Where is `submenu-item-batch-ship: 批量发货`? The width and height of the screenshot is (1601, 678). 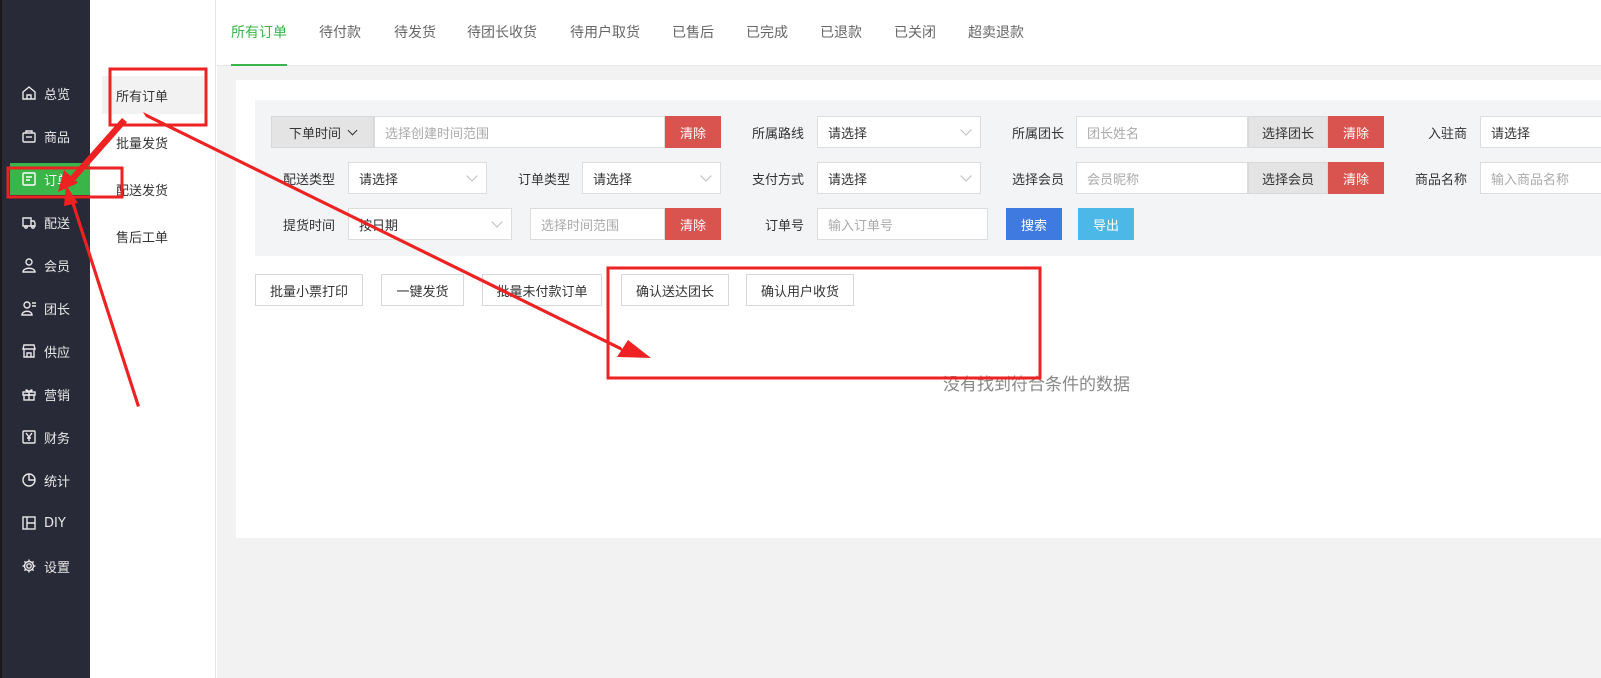 submenu-item-batch-ship: 批量发货 is located at coordinates (153, 142).